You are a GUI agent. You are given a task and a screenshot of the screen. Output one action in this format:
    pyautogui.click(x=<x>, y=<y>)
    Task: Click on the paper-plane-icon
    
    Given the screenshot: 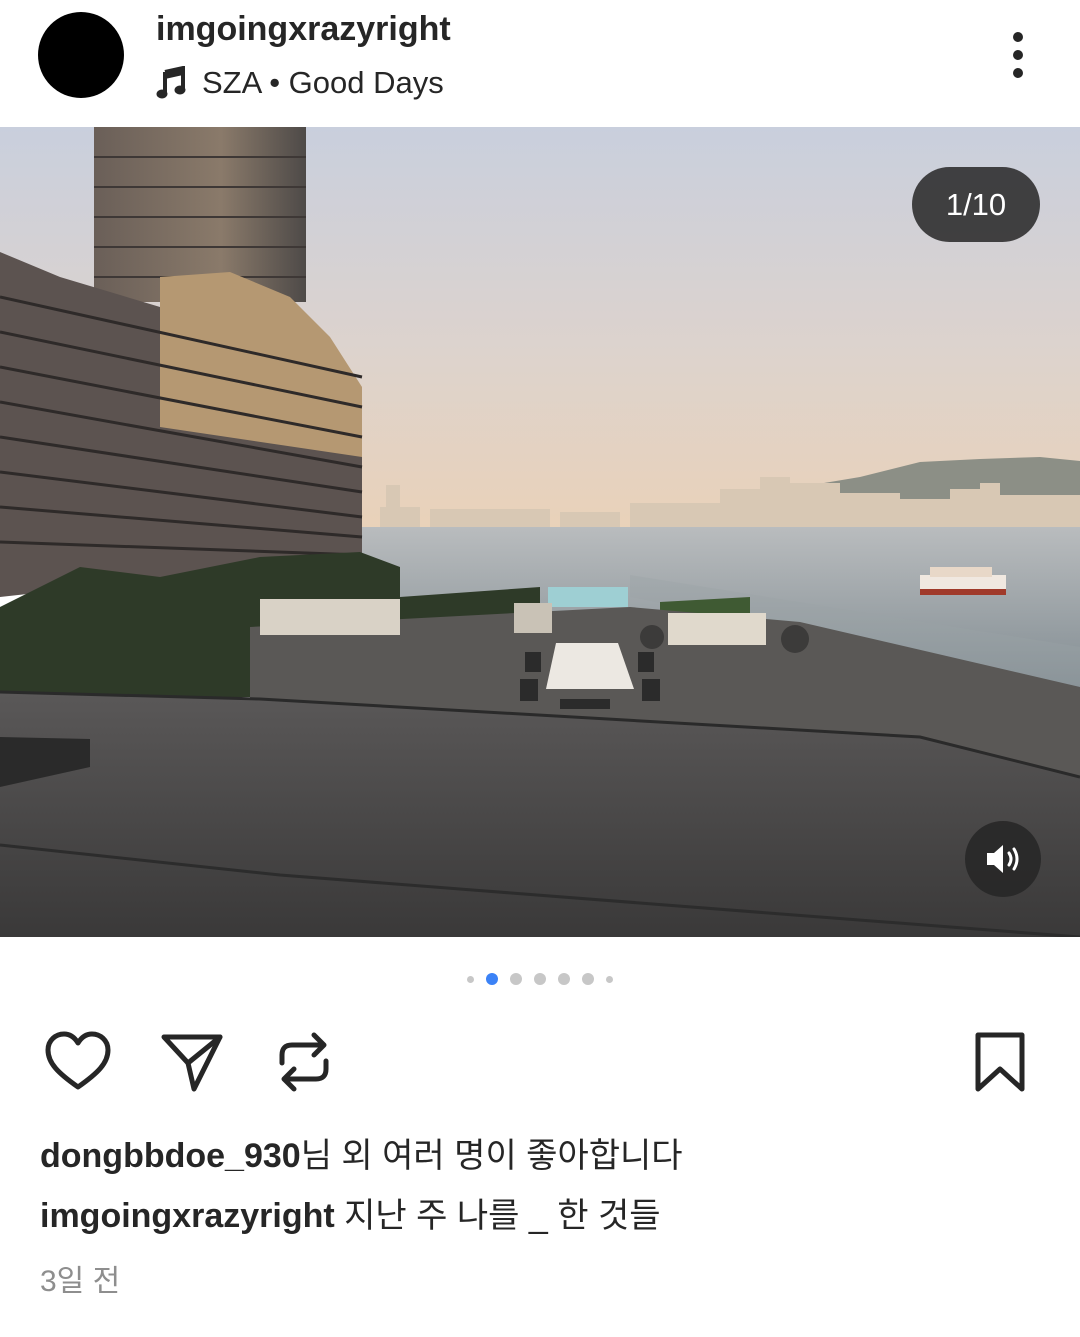 What is the action you would take?
    pyautogui.click(x=192, y=1063)
    